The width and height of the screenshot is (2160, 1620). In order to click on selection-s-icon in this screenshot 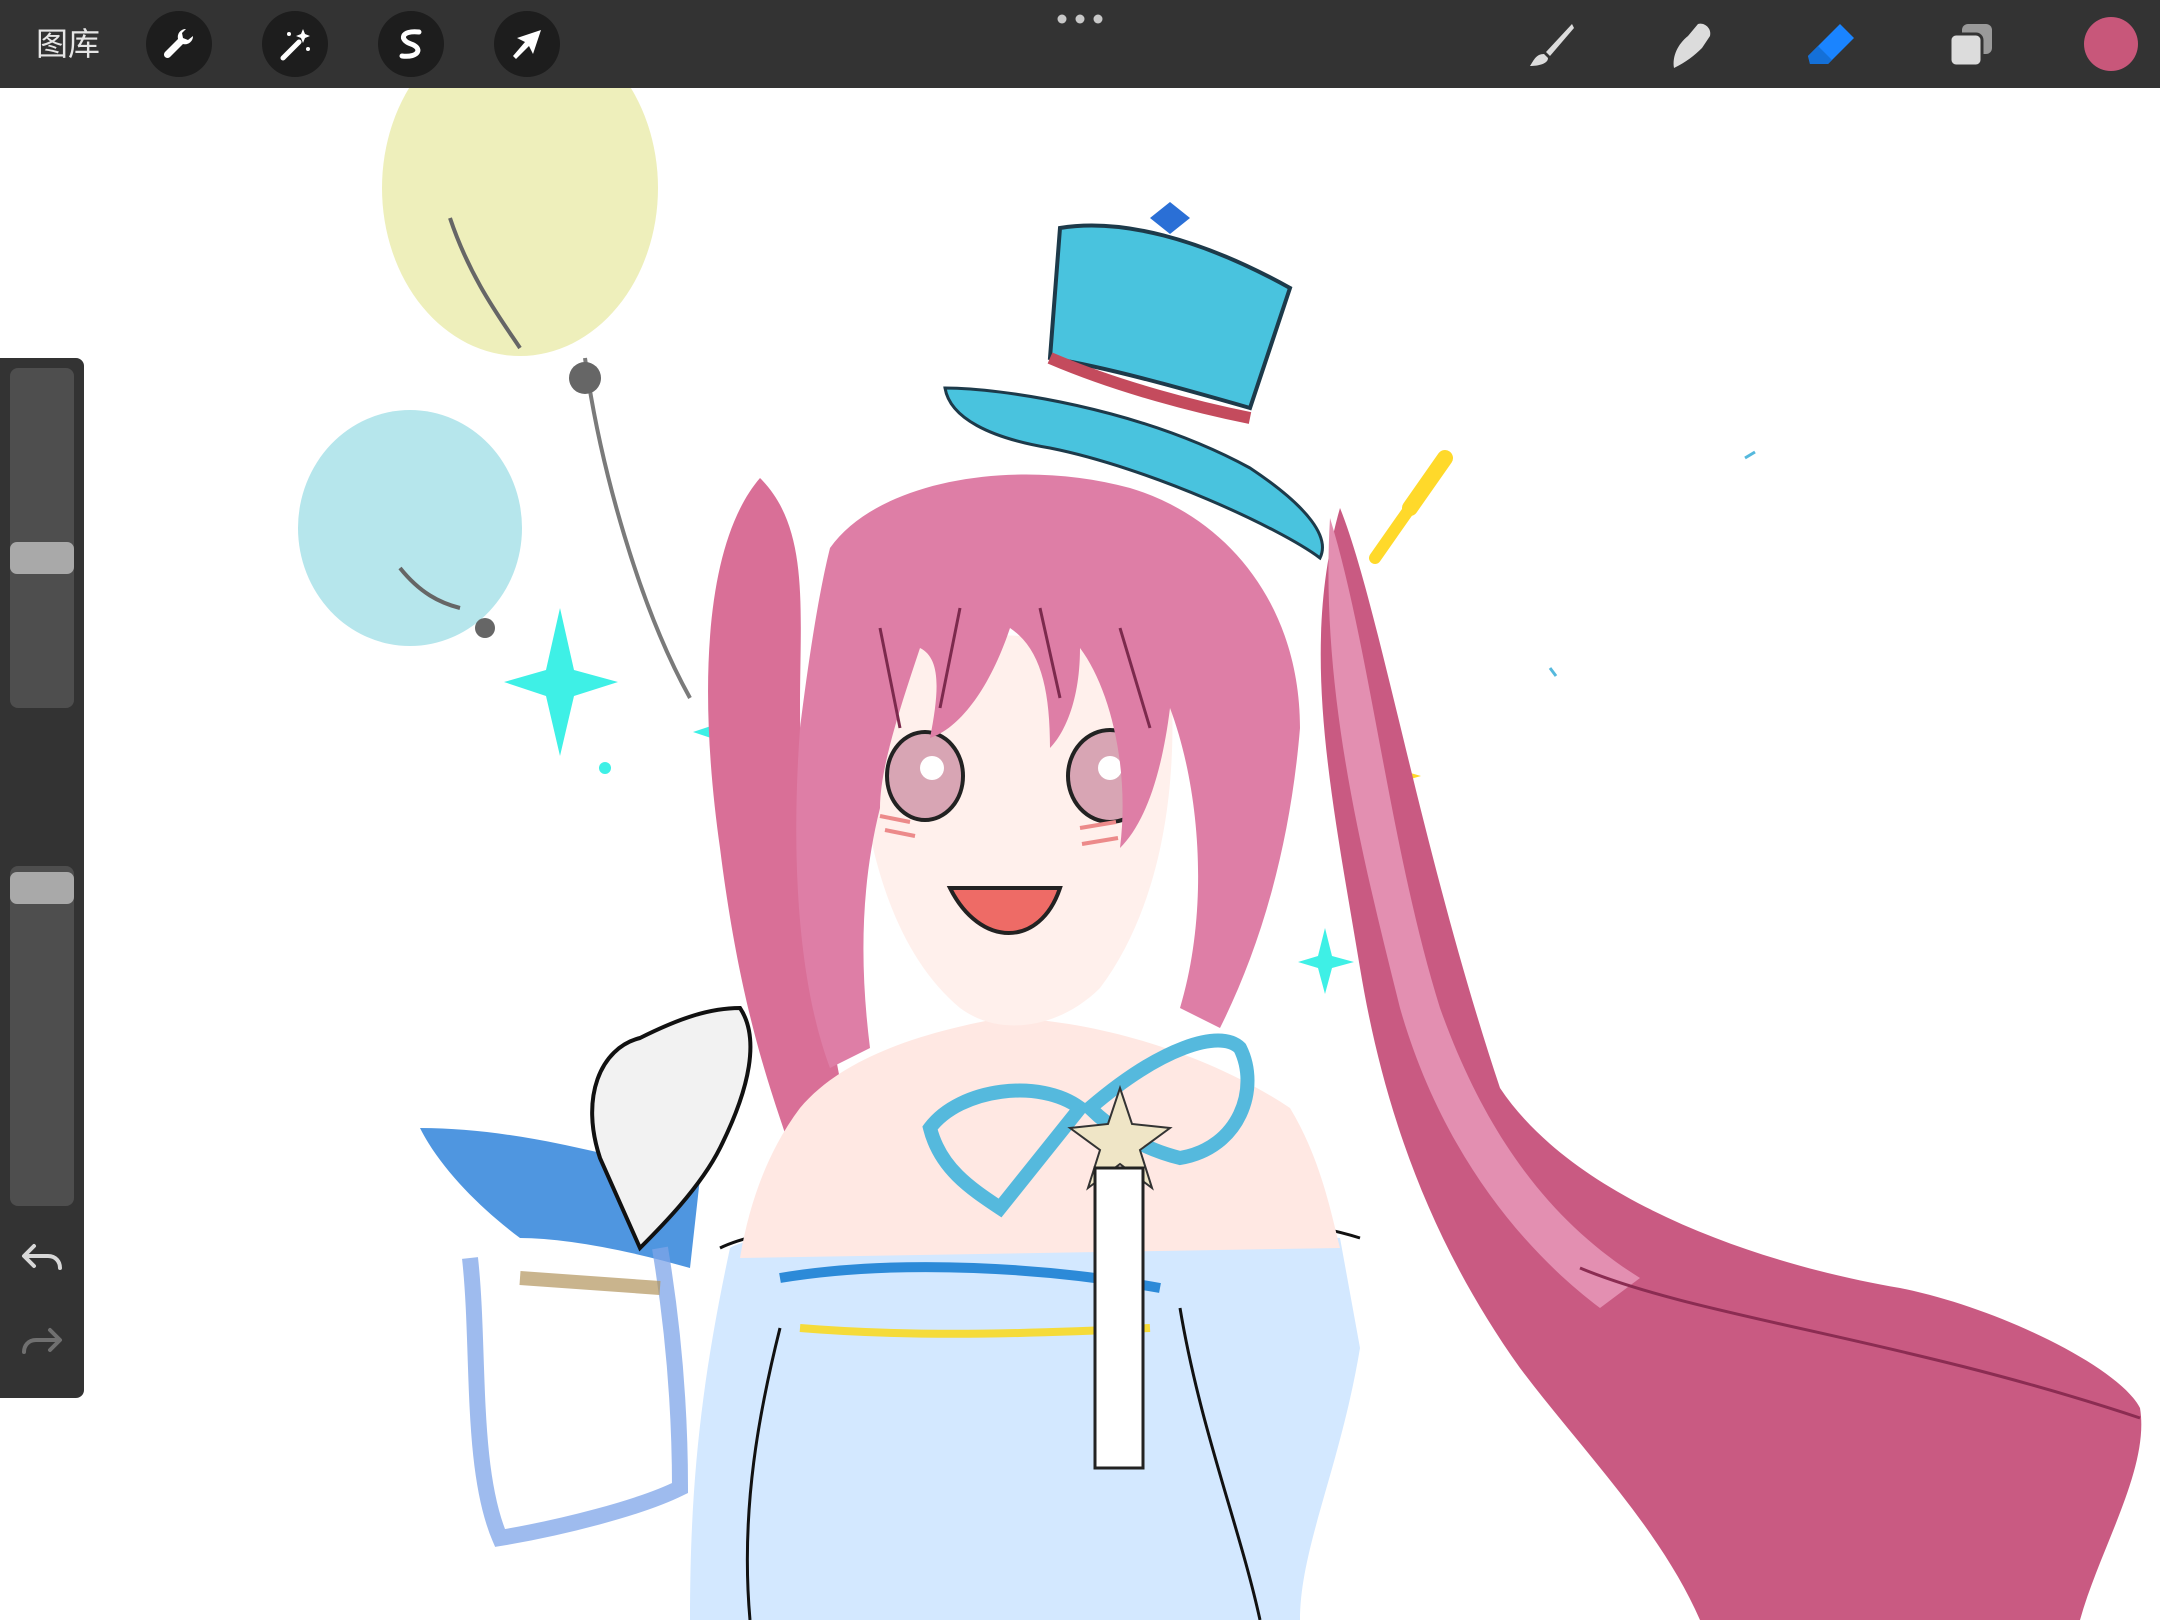, I will do `click(411, 44)`.